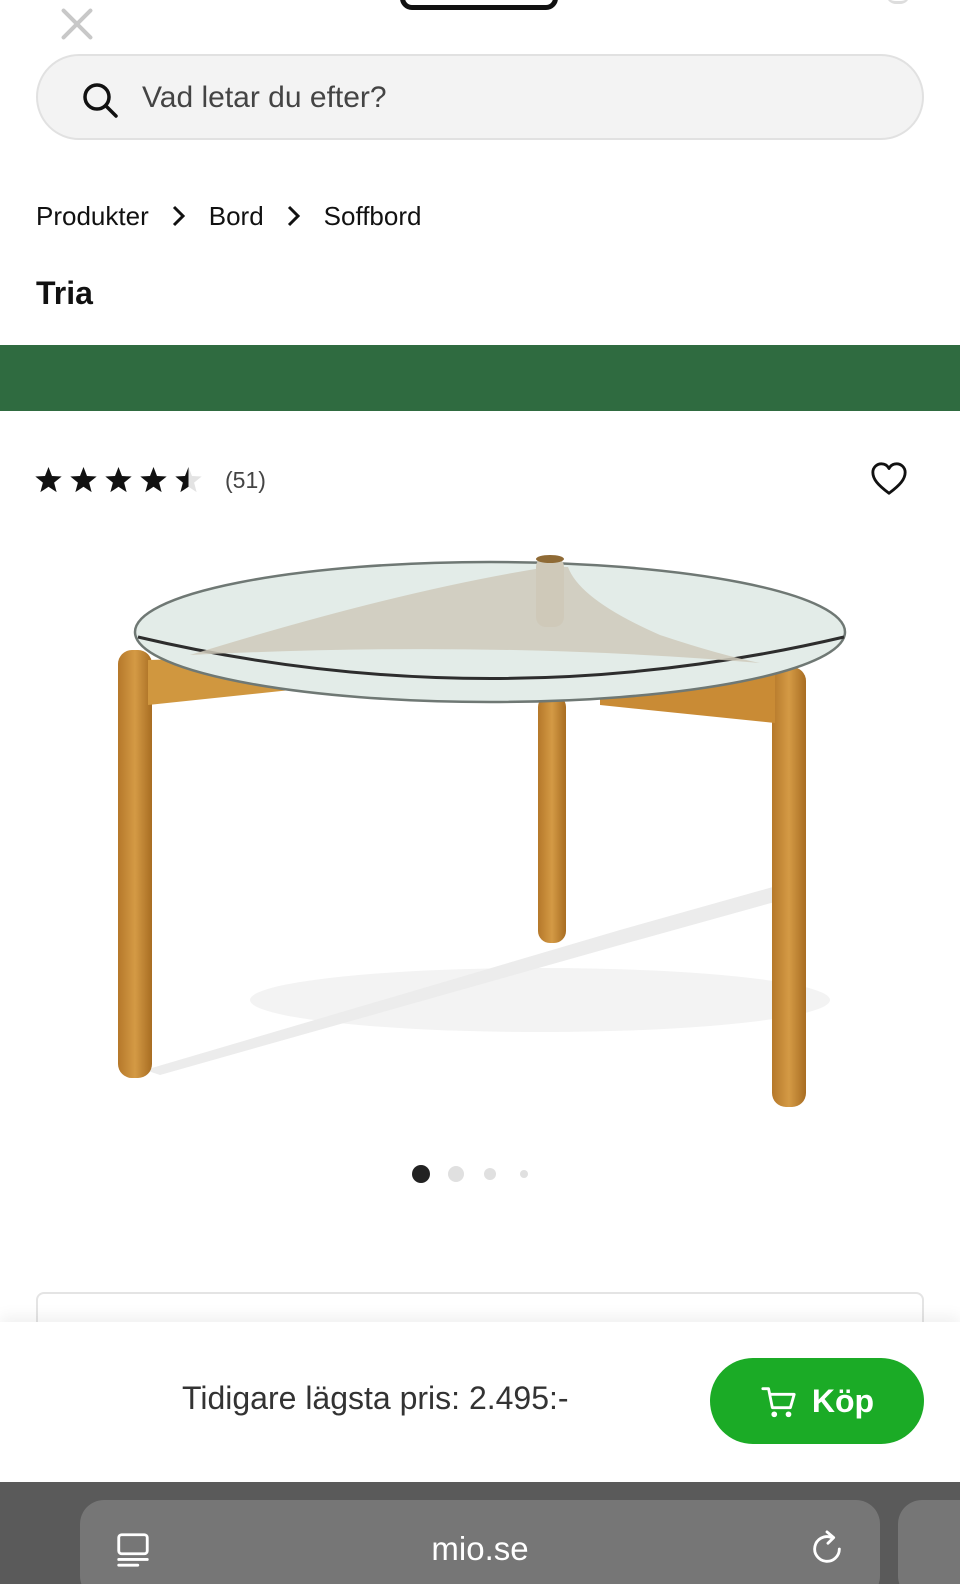 Image resolution: width=960 pixels, height=1584 pixels. Describe the element at coordinates (64, 293) in the screenshot. I see `product-title: Tria` at that location.